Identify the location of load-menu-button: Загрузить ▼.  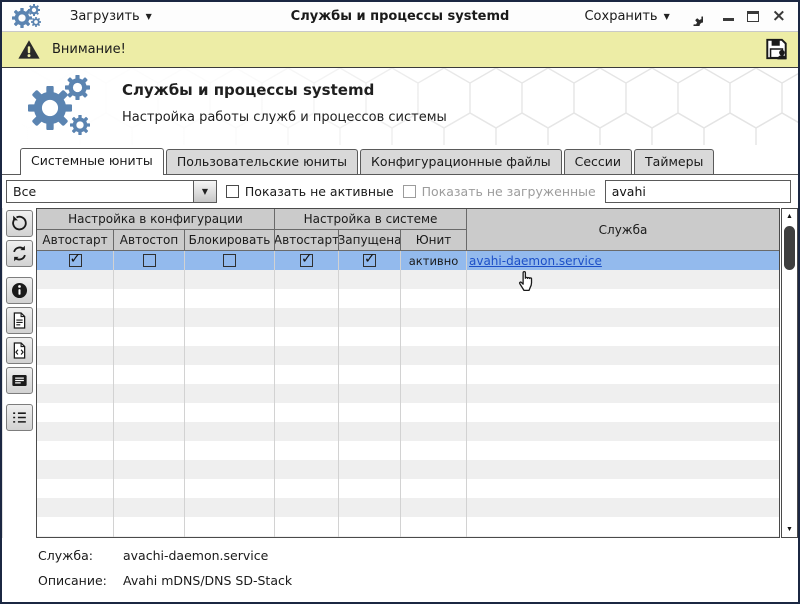
(111, 16).